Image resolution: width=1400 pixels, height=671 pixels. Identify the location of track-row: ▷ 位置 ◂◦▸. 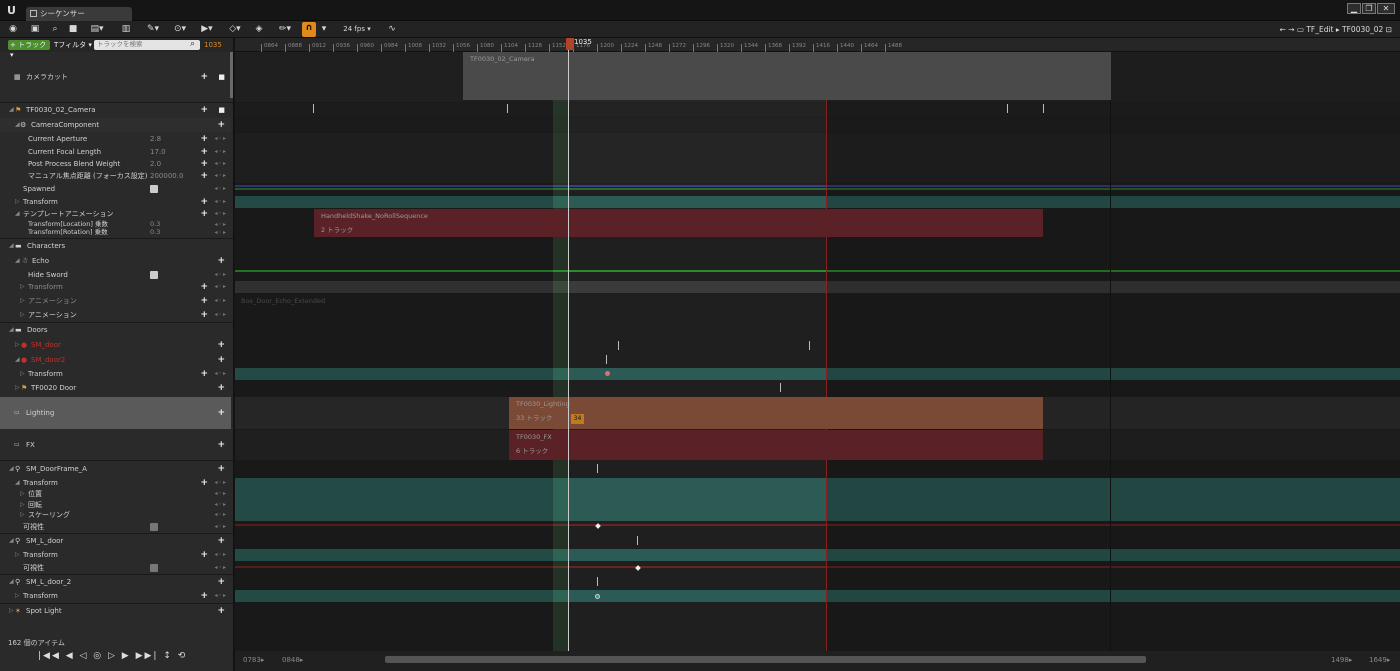
(115, 494).